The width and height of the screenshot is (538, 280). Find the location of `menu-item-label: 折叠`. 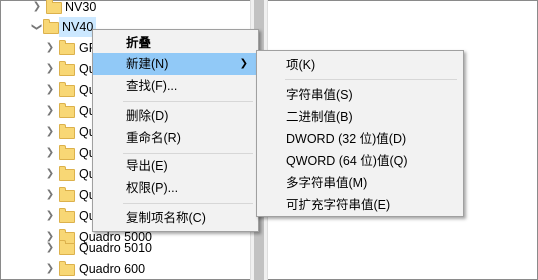

menu-item-label: 折叠 is located at coordinates (139, 43).